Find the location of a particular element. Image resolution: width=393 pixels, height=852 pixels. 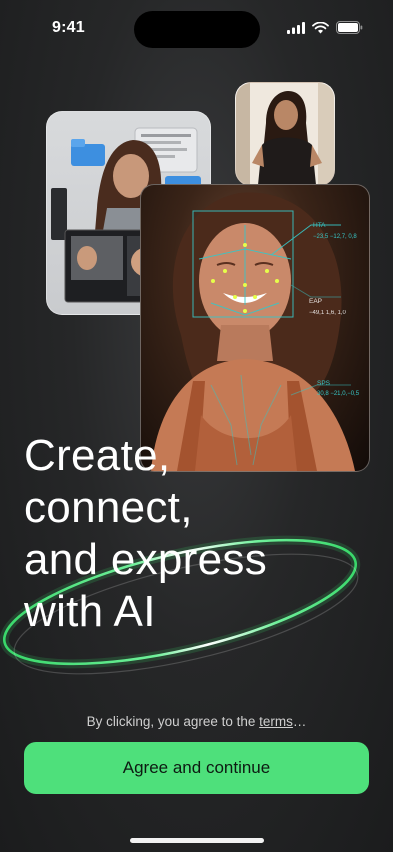

overlay-label-values: −49,1 1,6, 1,0 is located at coordinates (328, 313).